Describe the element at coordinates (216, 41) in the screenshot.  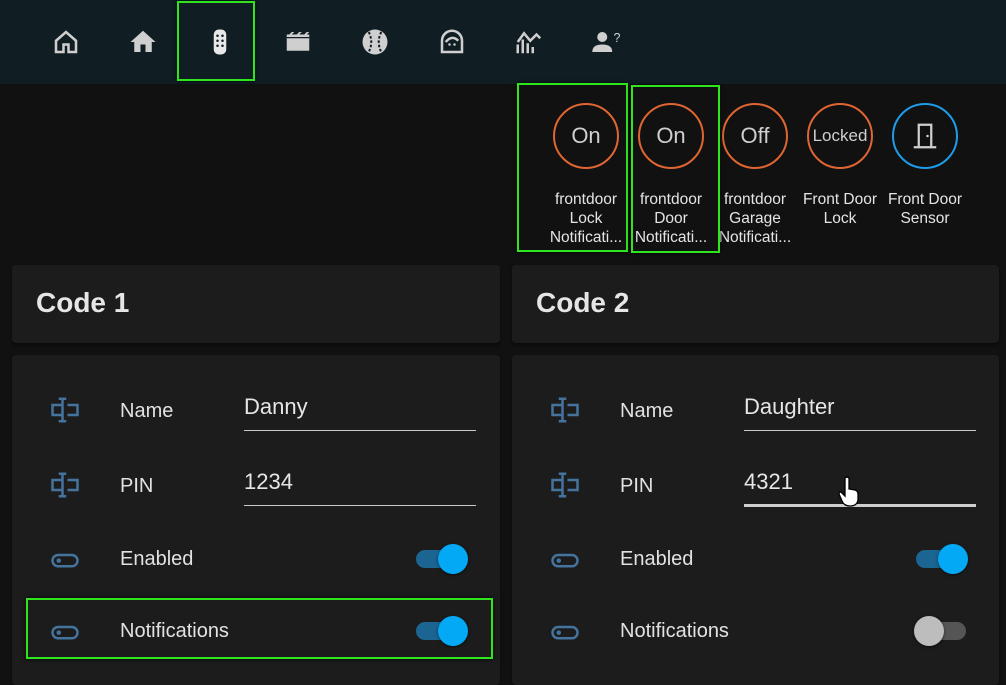
I see `selected-tab-highlight` at that location.